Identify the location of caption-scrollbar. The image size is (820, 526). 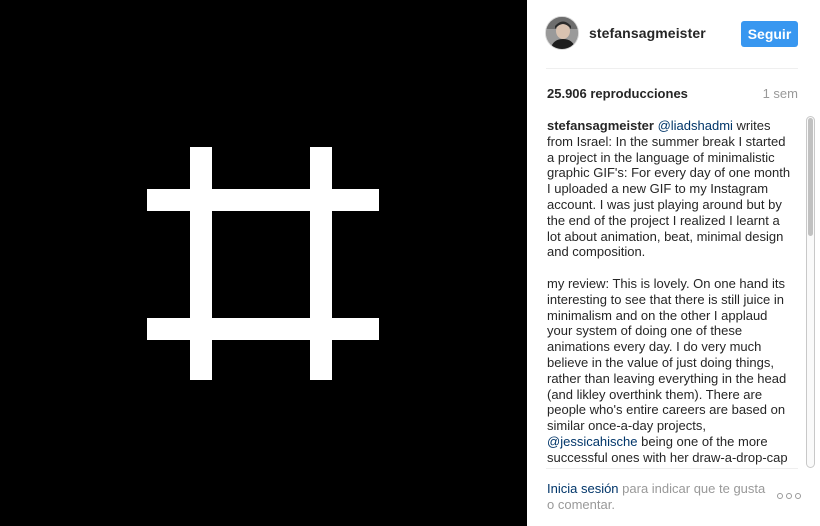
(810, 292).